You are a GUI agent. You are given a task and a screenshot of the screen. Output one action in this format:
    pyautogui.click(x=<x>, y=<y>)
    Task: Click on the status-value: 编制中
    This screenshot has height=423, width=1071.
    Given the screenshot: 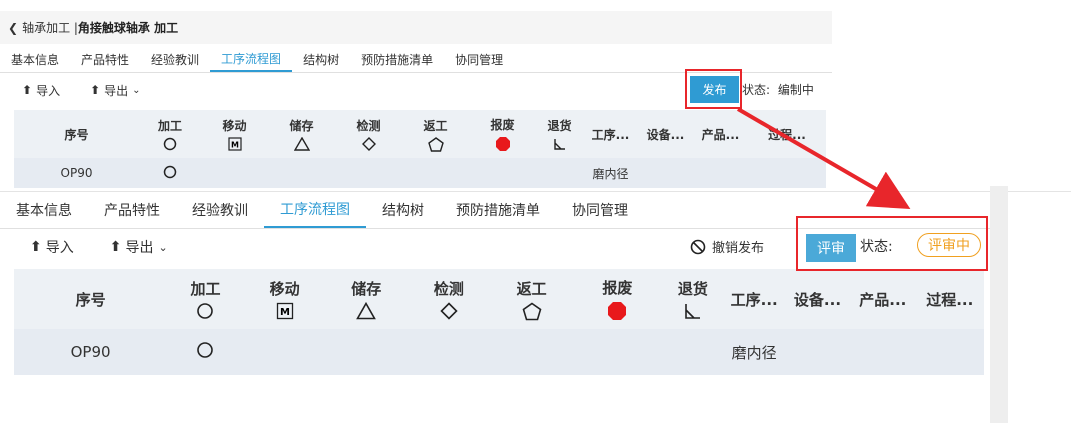 What is the action you would take?
    pyautogui.click(x=795, y=90)
    